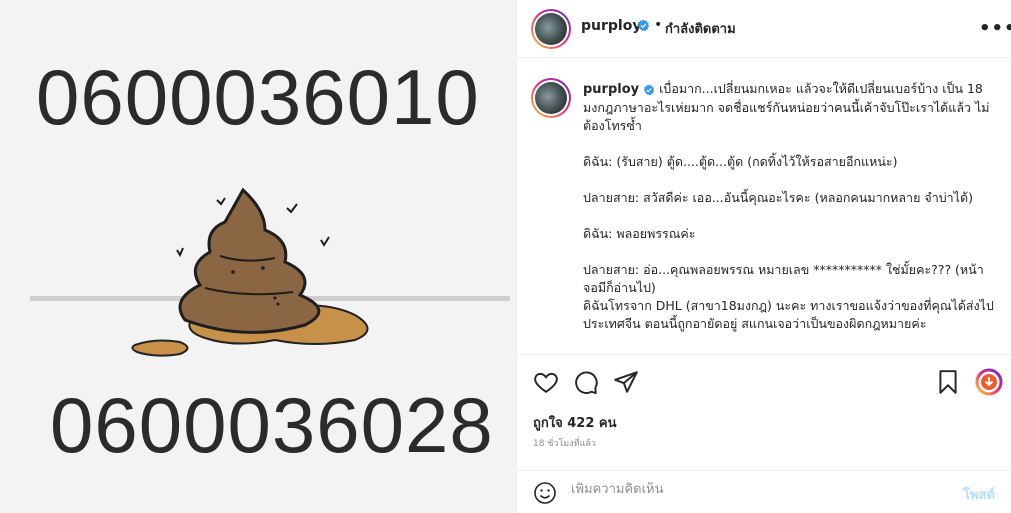 The image size is (1011, 513). Describe the element at coordinates (586, 382) in the screenshot. I see `comment-icon` at that location.